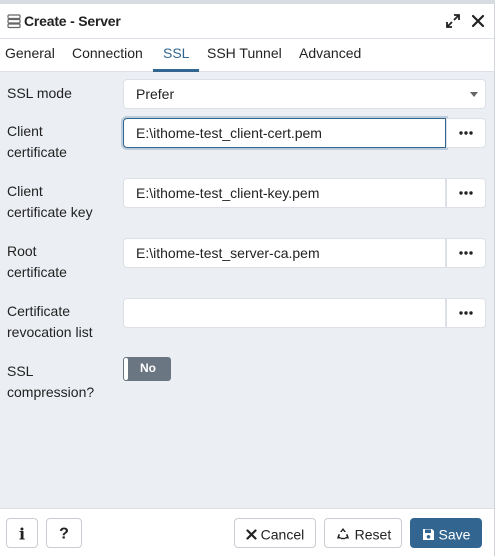 This screenshot has width=495, height=557. What do you see at coordinates (39, 93) in the screenshot?
I see `ssl-mode-label: SSL mode` at bounding box center [39, 93].